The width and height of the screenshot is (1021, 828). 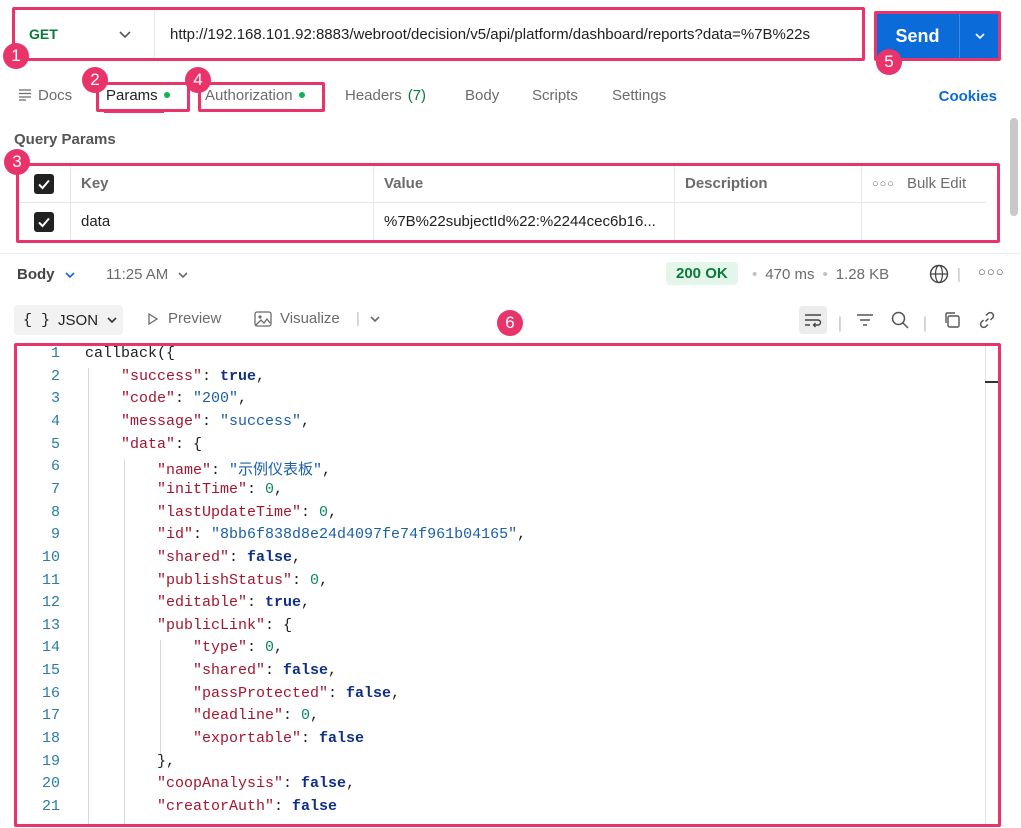 What do you see at coordinates (968, 96) in the screenshot?
I see `cookies-link: Cookies` at bounding box center [968, 96].